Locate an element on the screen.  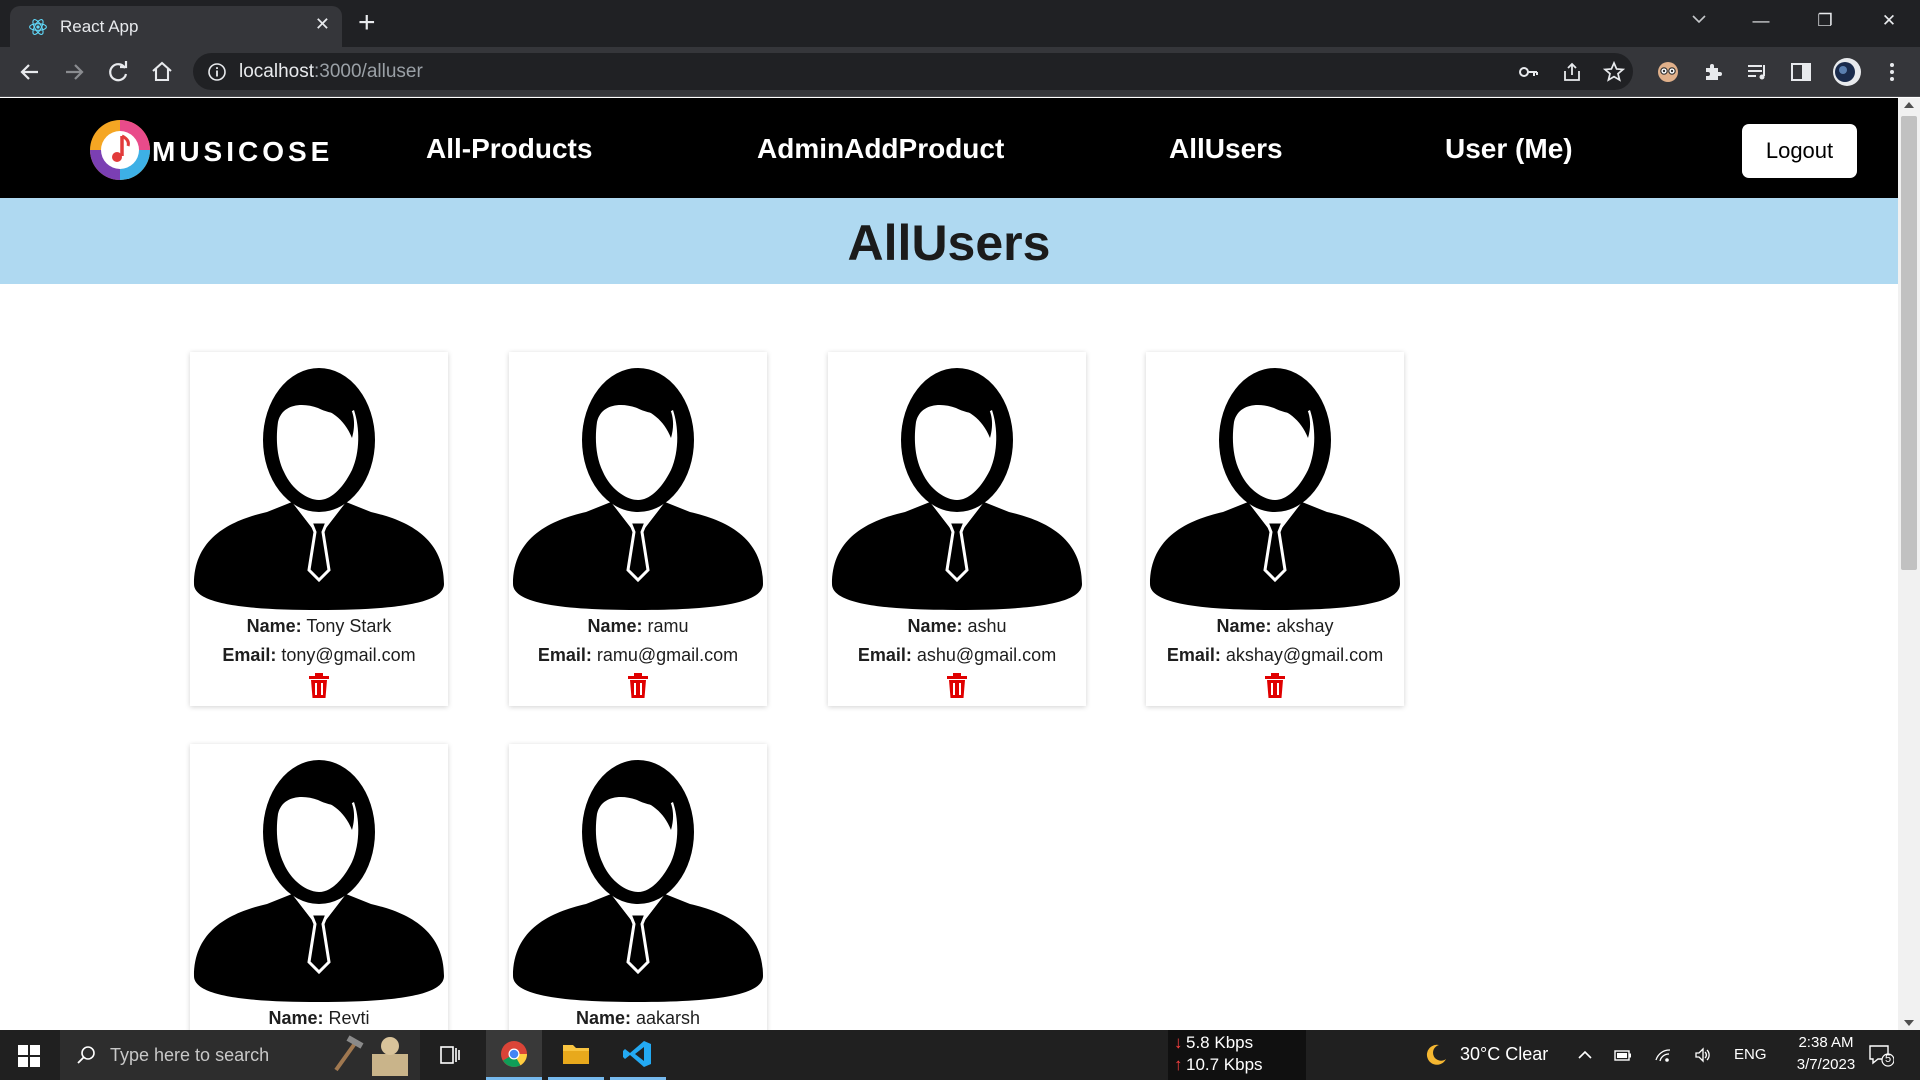
net-down-value: 5.8 Kbps is located at coordinates (1220, 1042).